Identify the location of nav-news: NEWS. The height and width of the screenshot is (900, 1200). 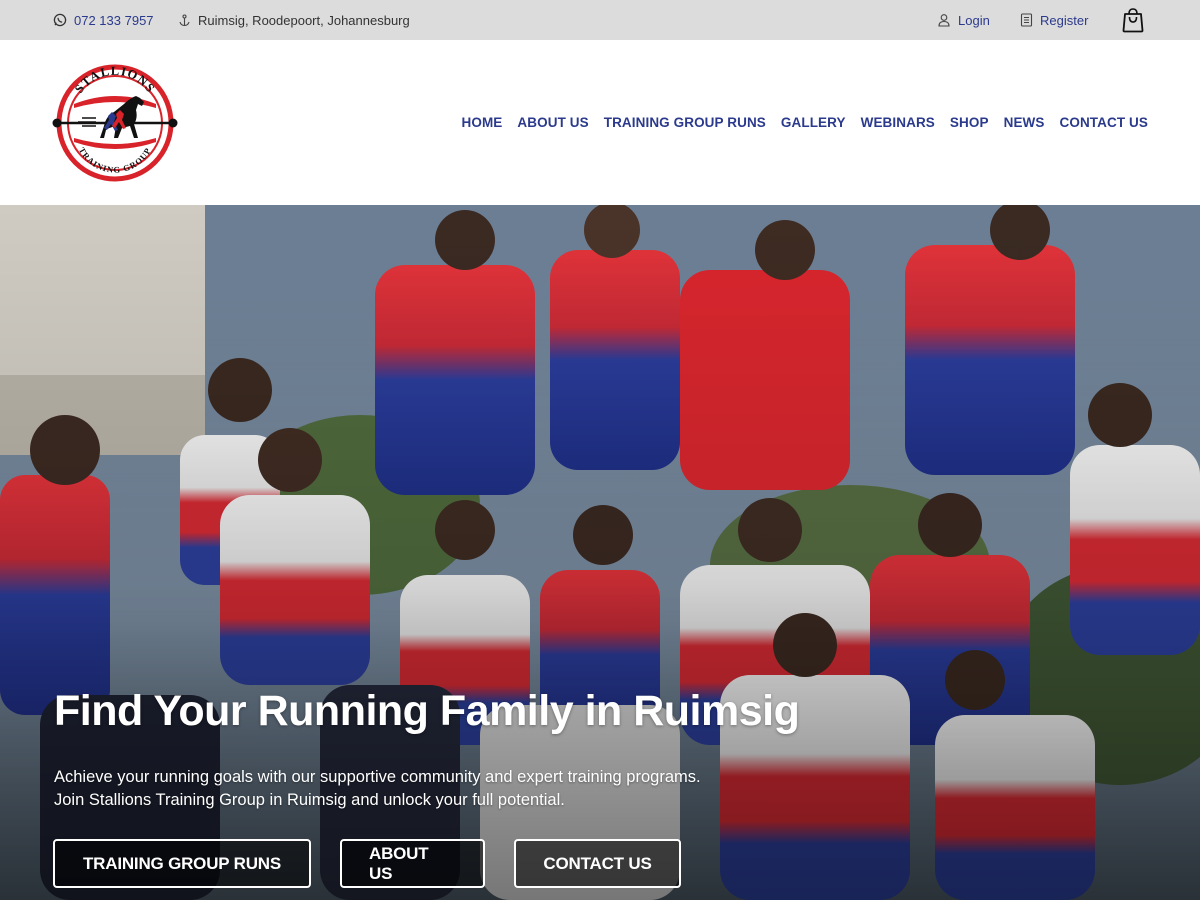
(1024, 122).